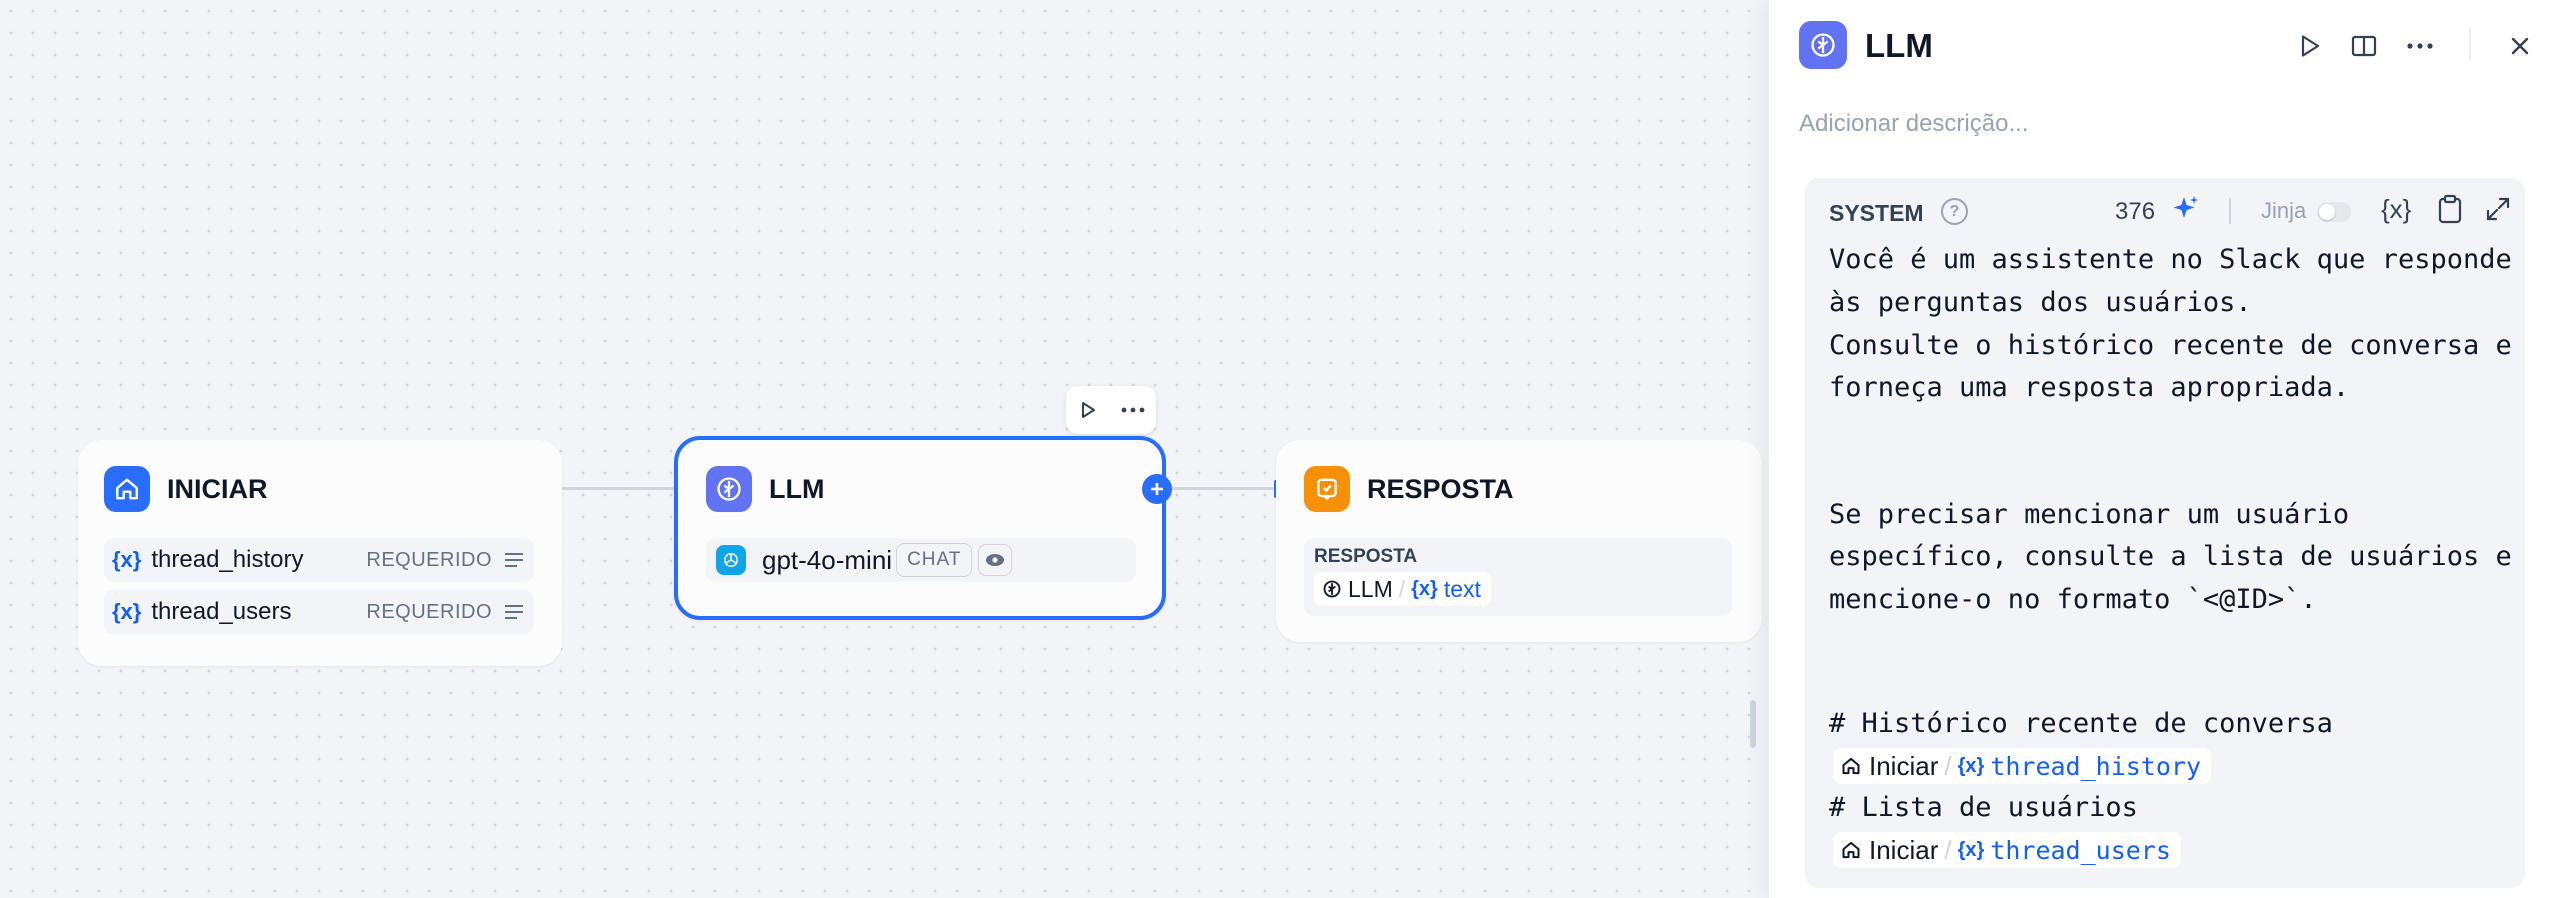 The height and width of the screenshot is (898, 2570). What do you see at coordinates (2073, 599) in the screenshot?
I see `prompt-line: mencione-o no formato `<@ID>`.` at bounding box center [2073, 599].